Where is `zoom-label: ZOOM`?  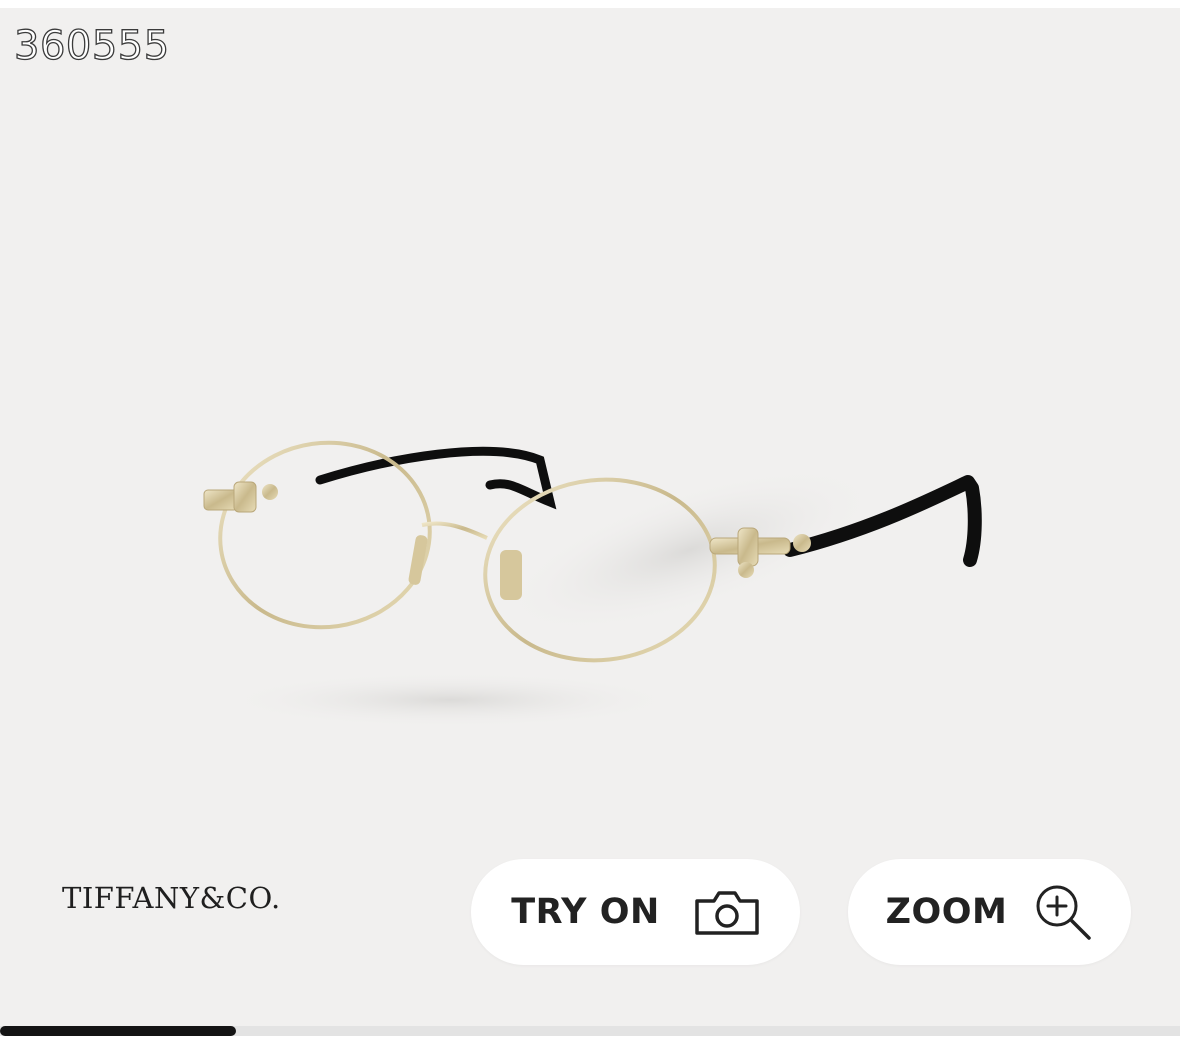
zoom-label: ZOOM is located at coordinates (946, 912).